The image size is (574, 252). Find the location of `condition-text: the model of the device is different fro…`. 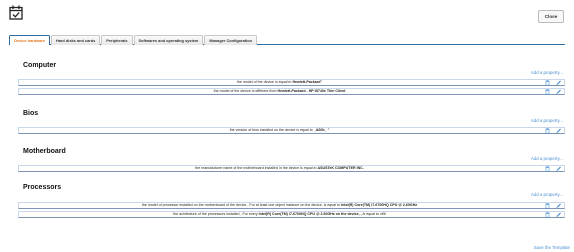

condition-text: the model of the device is different fro… is located at coordinates (279, 91).